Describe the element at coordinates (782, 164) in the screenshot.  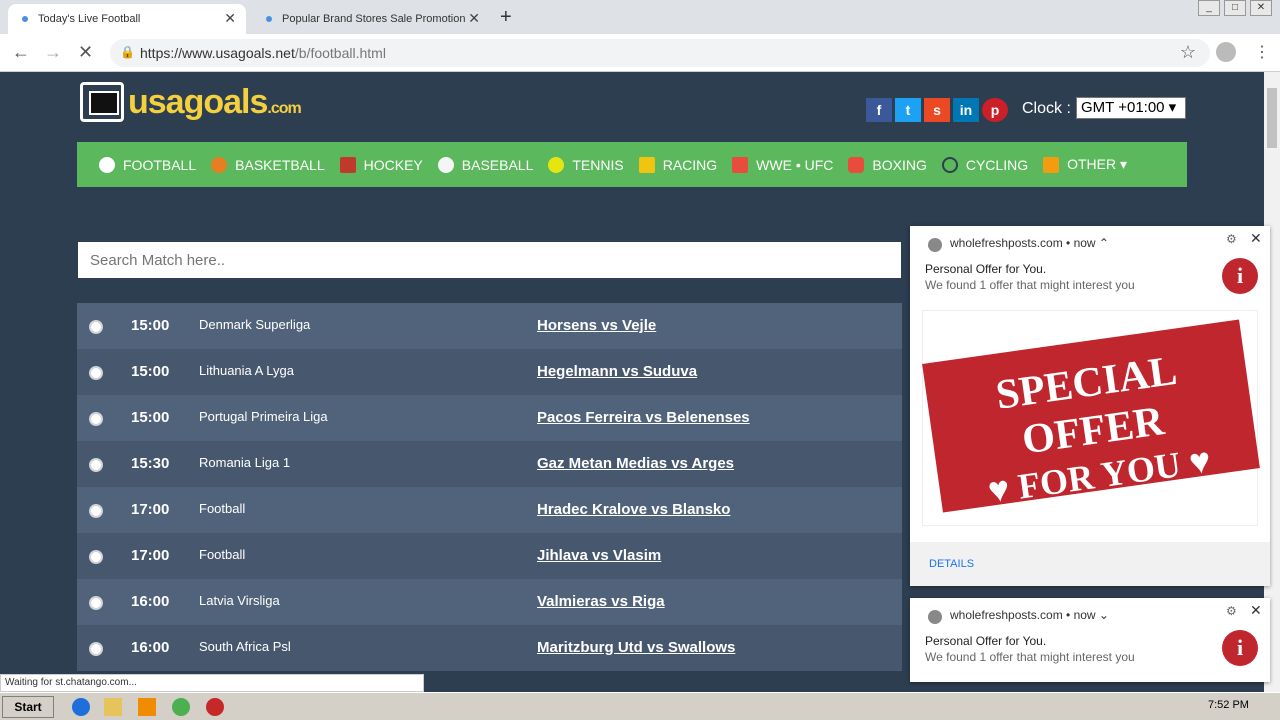
I see `nav-wwe-ufc: WWE • UFC` at that location.